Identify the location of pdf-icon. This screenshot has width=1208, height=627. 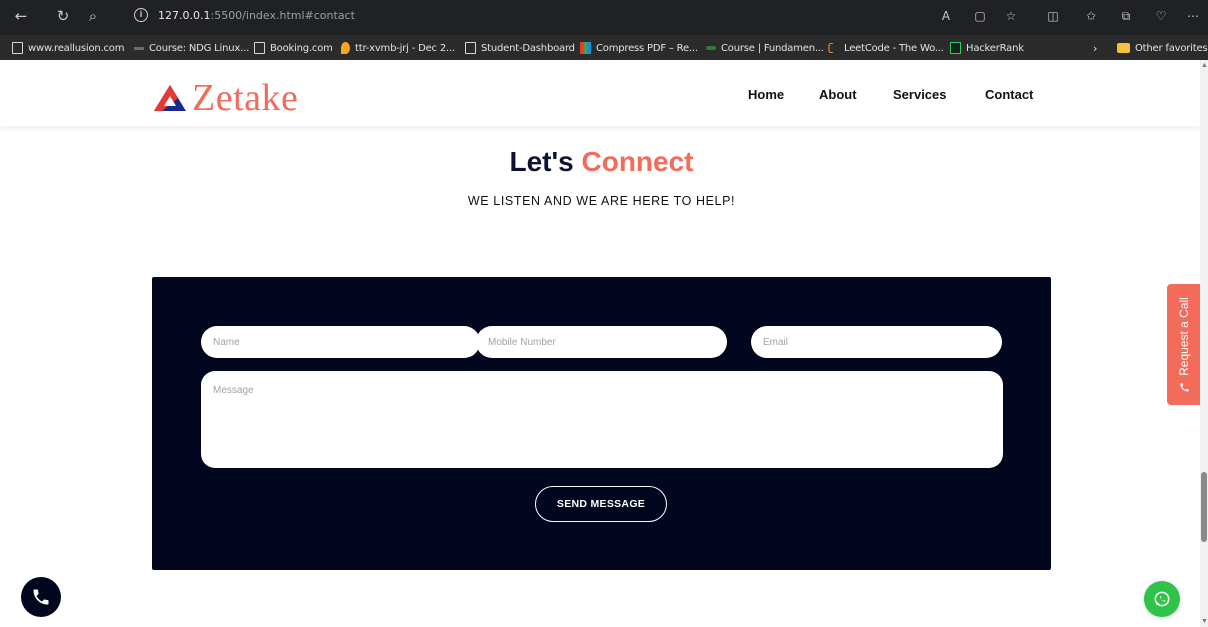
(585, 48).